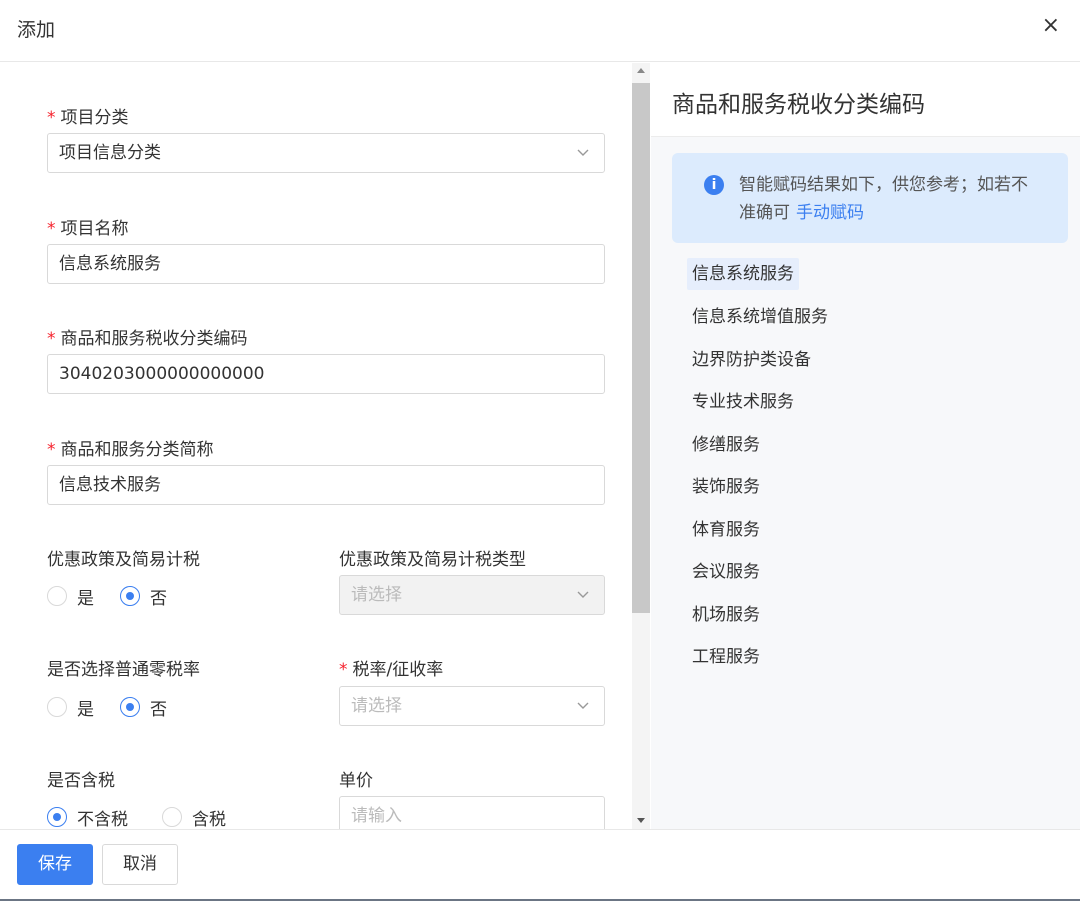 The height and width of the screenshot is (901, 1080). What do you see at coordinates (432, 560) in the screenshot?
I see `preferential-type-label: 优惠政策及简易计税类型` at bounding box center [432, 560].